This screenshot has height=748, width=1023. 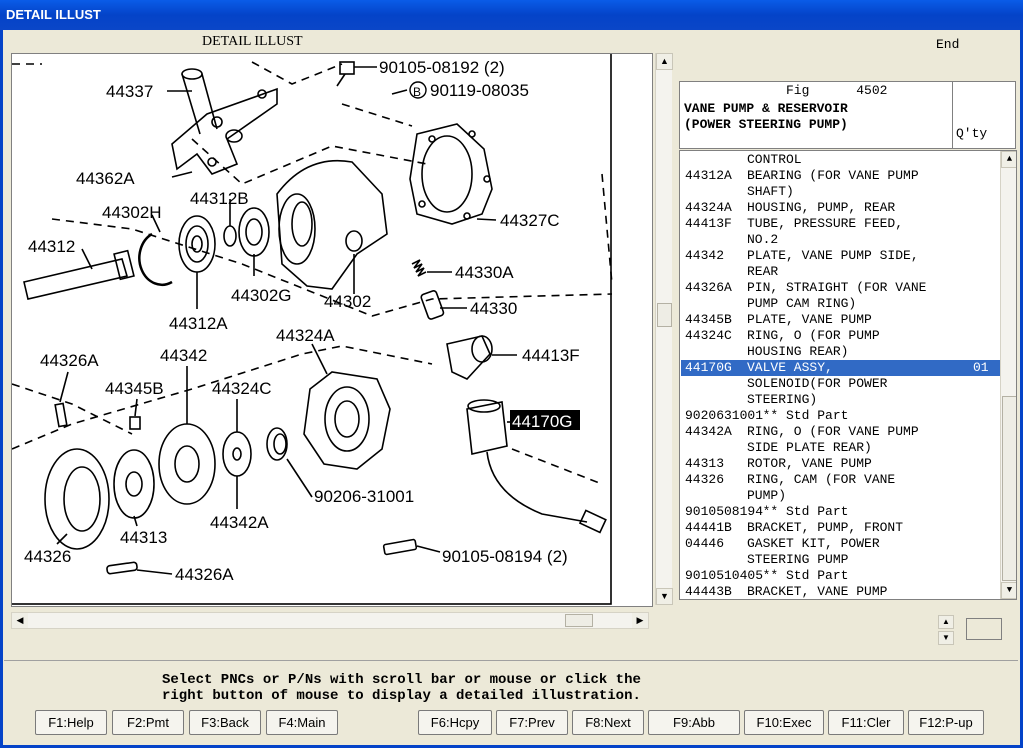 What do you see at coordinates (817, 591) in the screenshot?
I see `part-description: BRACKET, VANE PUMP` at bounding box center [817, 591].